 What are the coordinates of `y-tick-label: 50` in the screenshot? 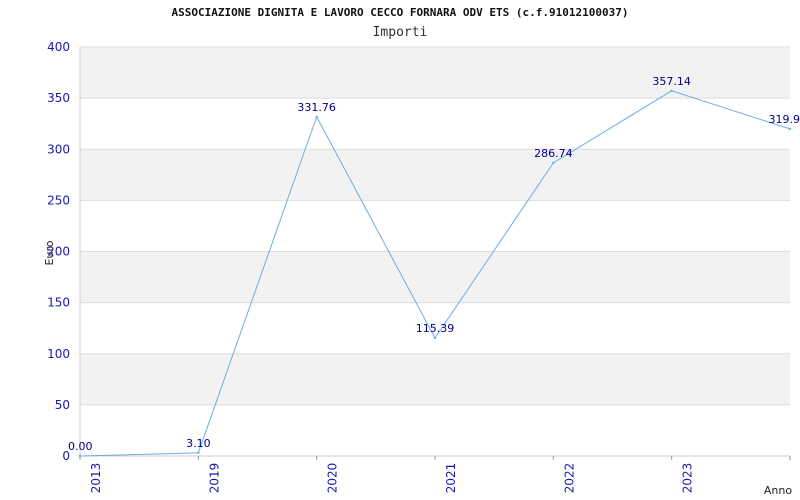 It's located at (62, 405).